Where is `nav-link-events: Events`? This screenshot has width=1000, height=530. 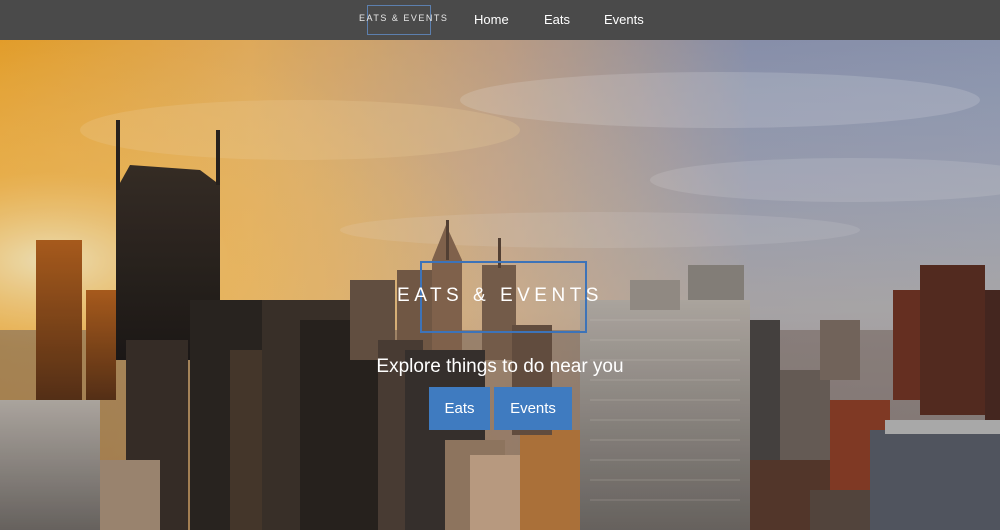 nav-link-events: Events is located at coordinates (624, 19).